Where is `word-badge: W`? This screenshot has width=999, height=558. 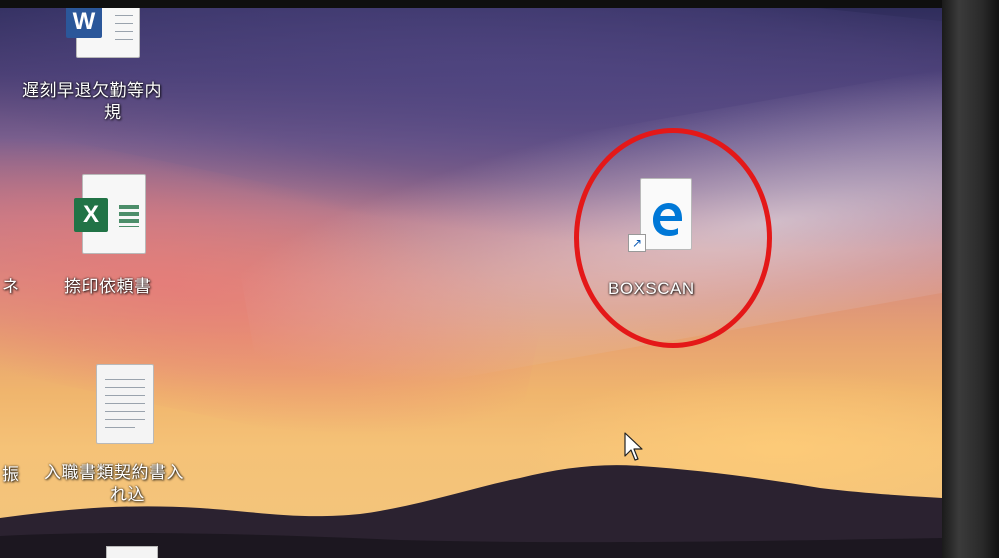 word-badge: W is located at coordinates (84, 23).